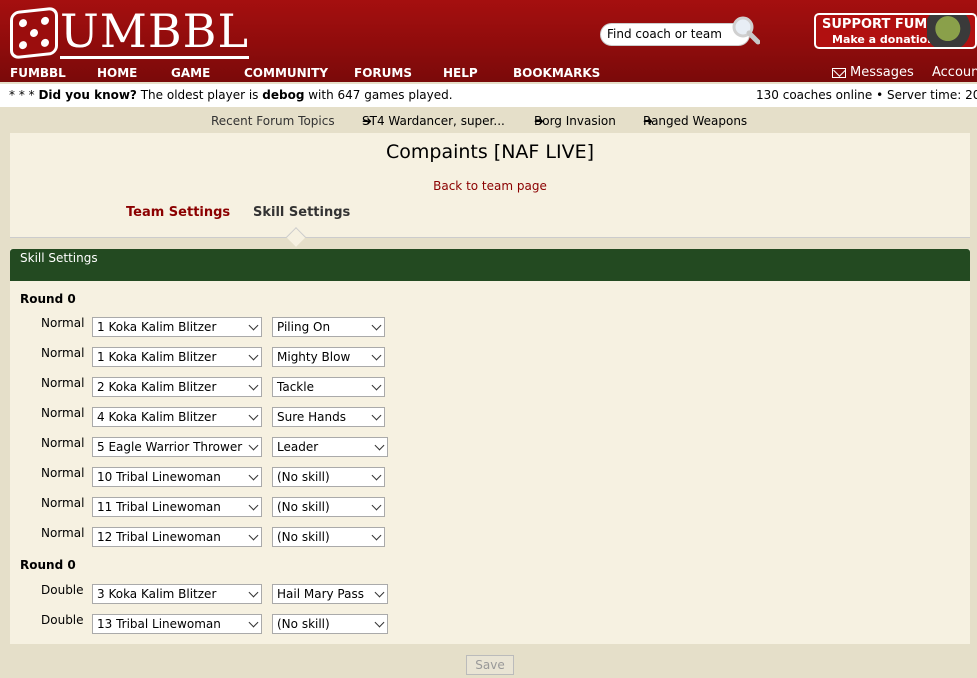  I want to click on player-select-value: 3 Koka Kalim Blitzer, so click(157, 594).